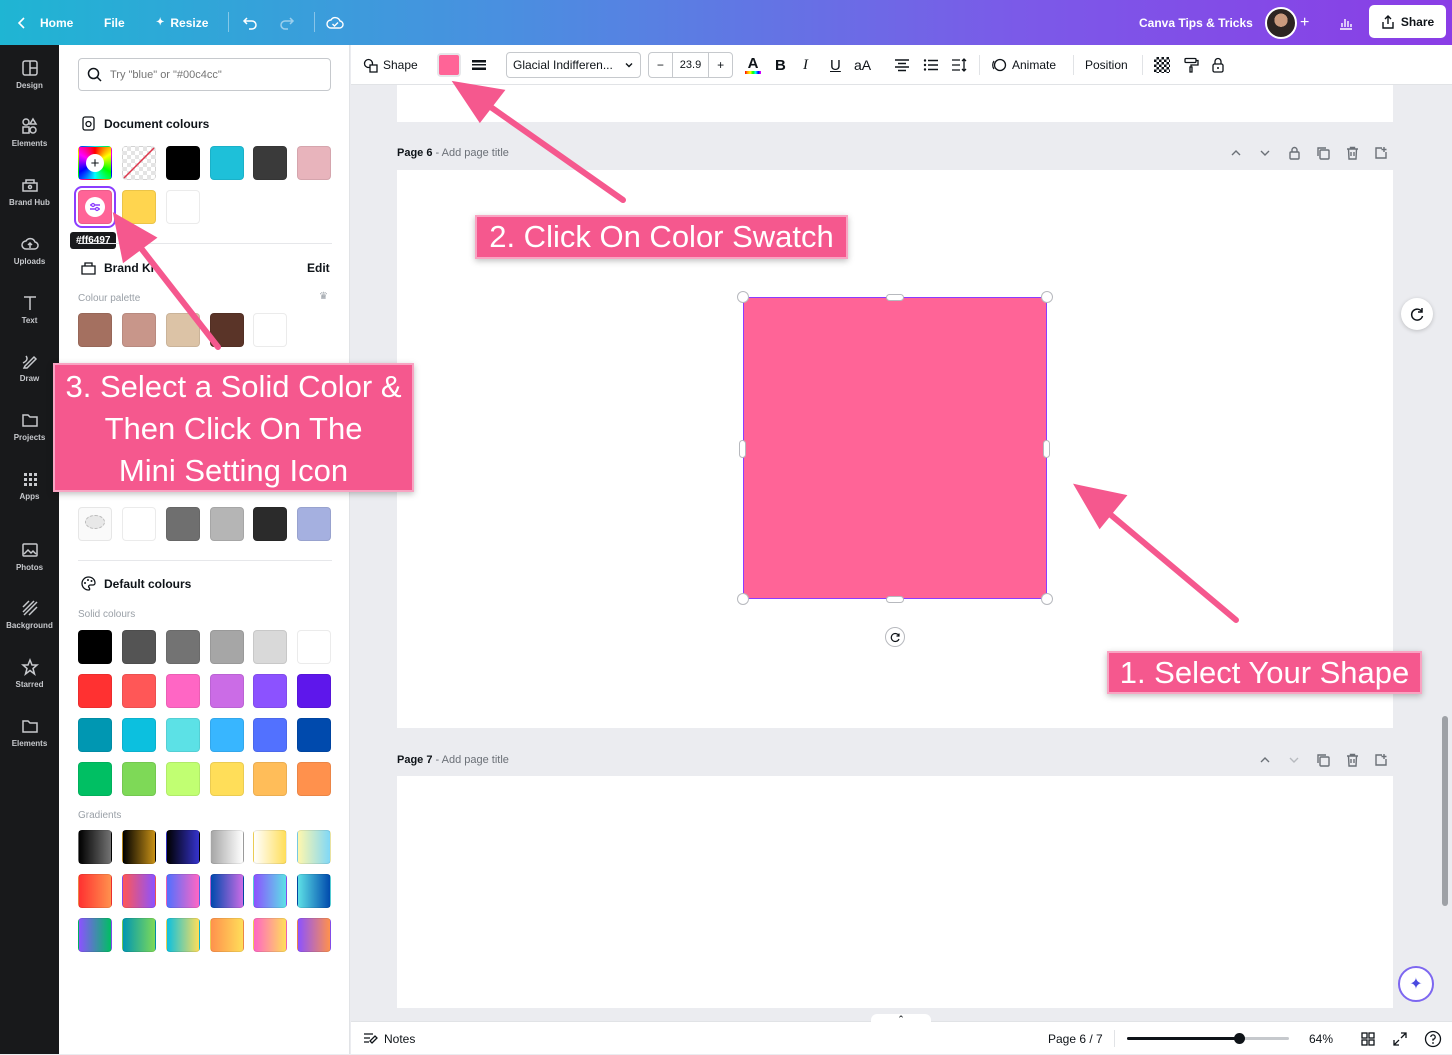 This screenshot has width=1452, height=1055. I want to click on zoom-value: 64%, so click(1321, 1038).